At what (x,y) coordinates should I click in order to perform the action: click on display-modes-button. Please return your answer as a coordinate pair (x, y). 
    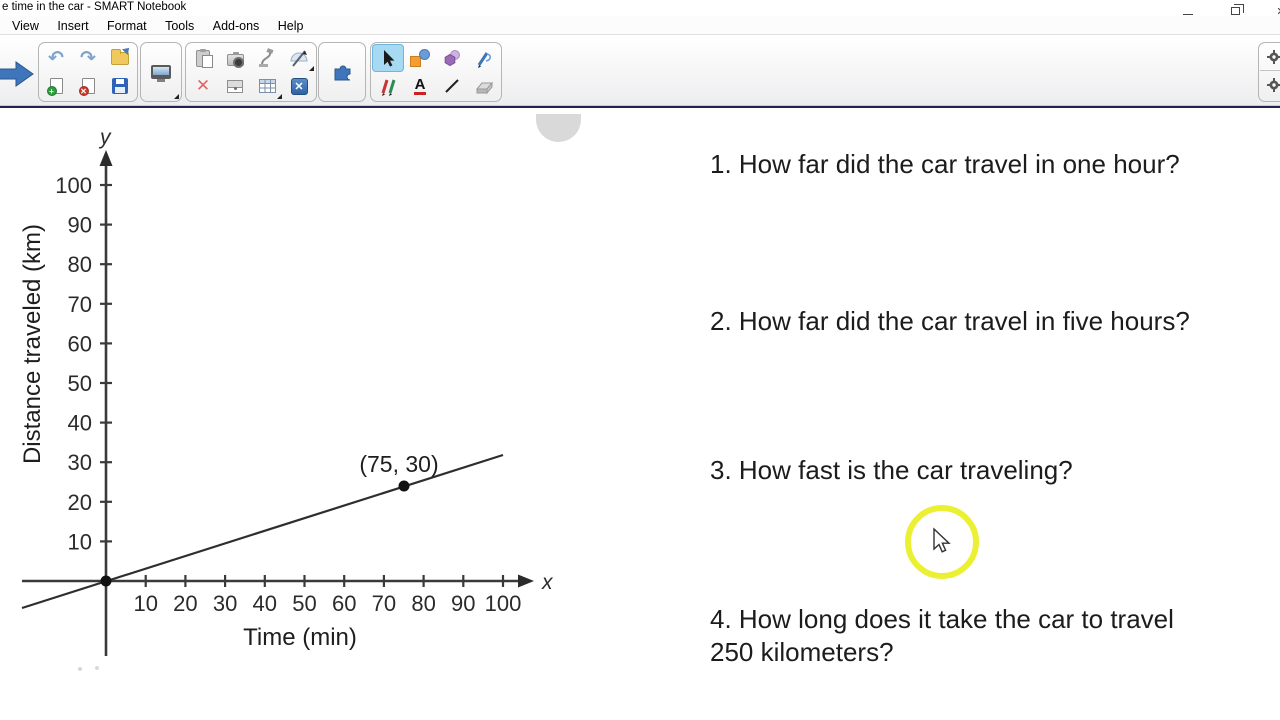
    Looking at the image, I should click on (161, 72).